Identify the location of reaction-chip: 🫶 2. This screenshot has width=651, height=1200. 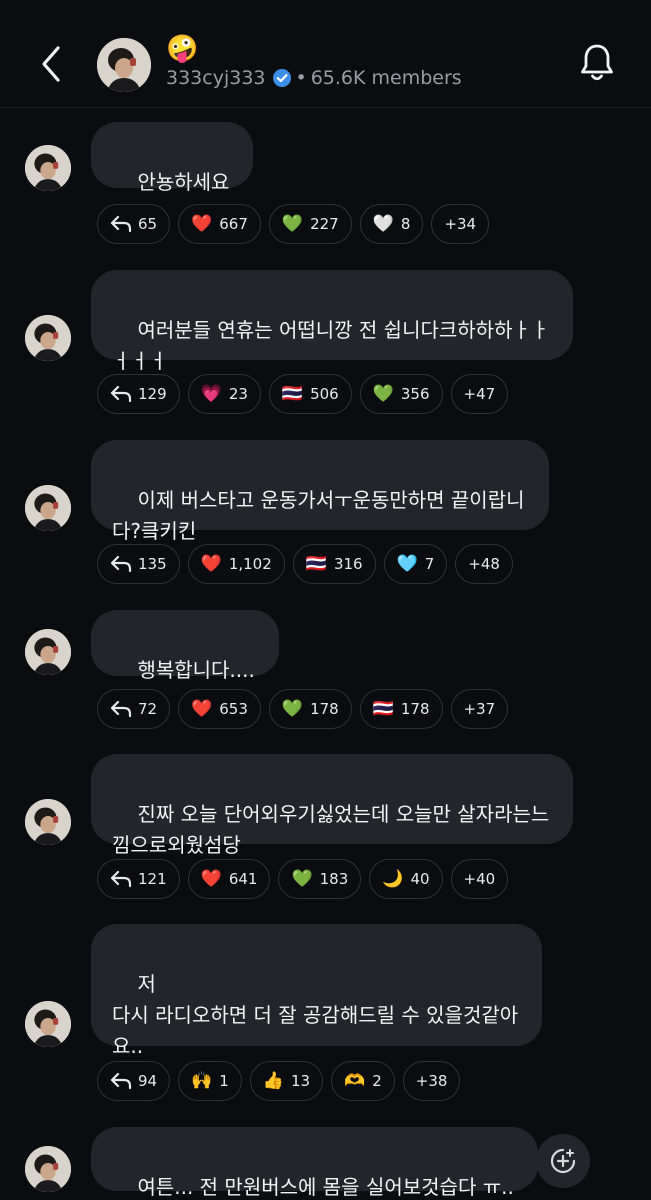
(363, 1081).